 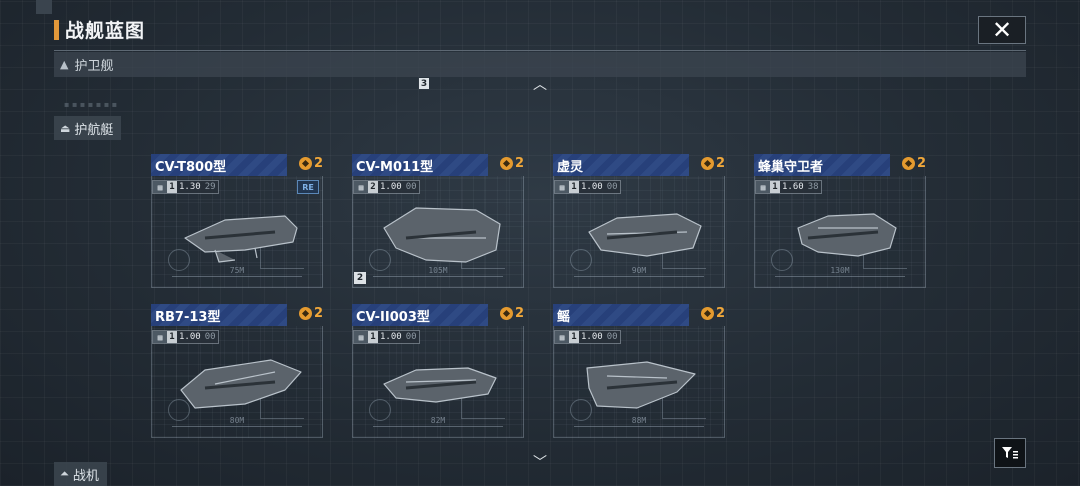 What do you see at coordinates (540, 85) in the screenshot?
I see `chevron-up-icon: ︿` at bounding box center [540, 85].